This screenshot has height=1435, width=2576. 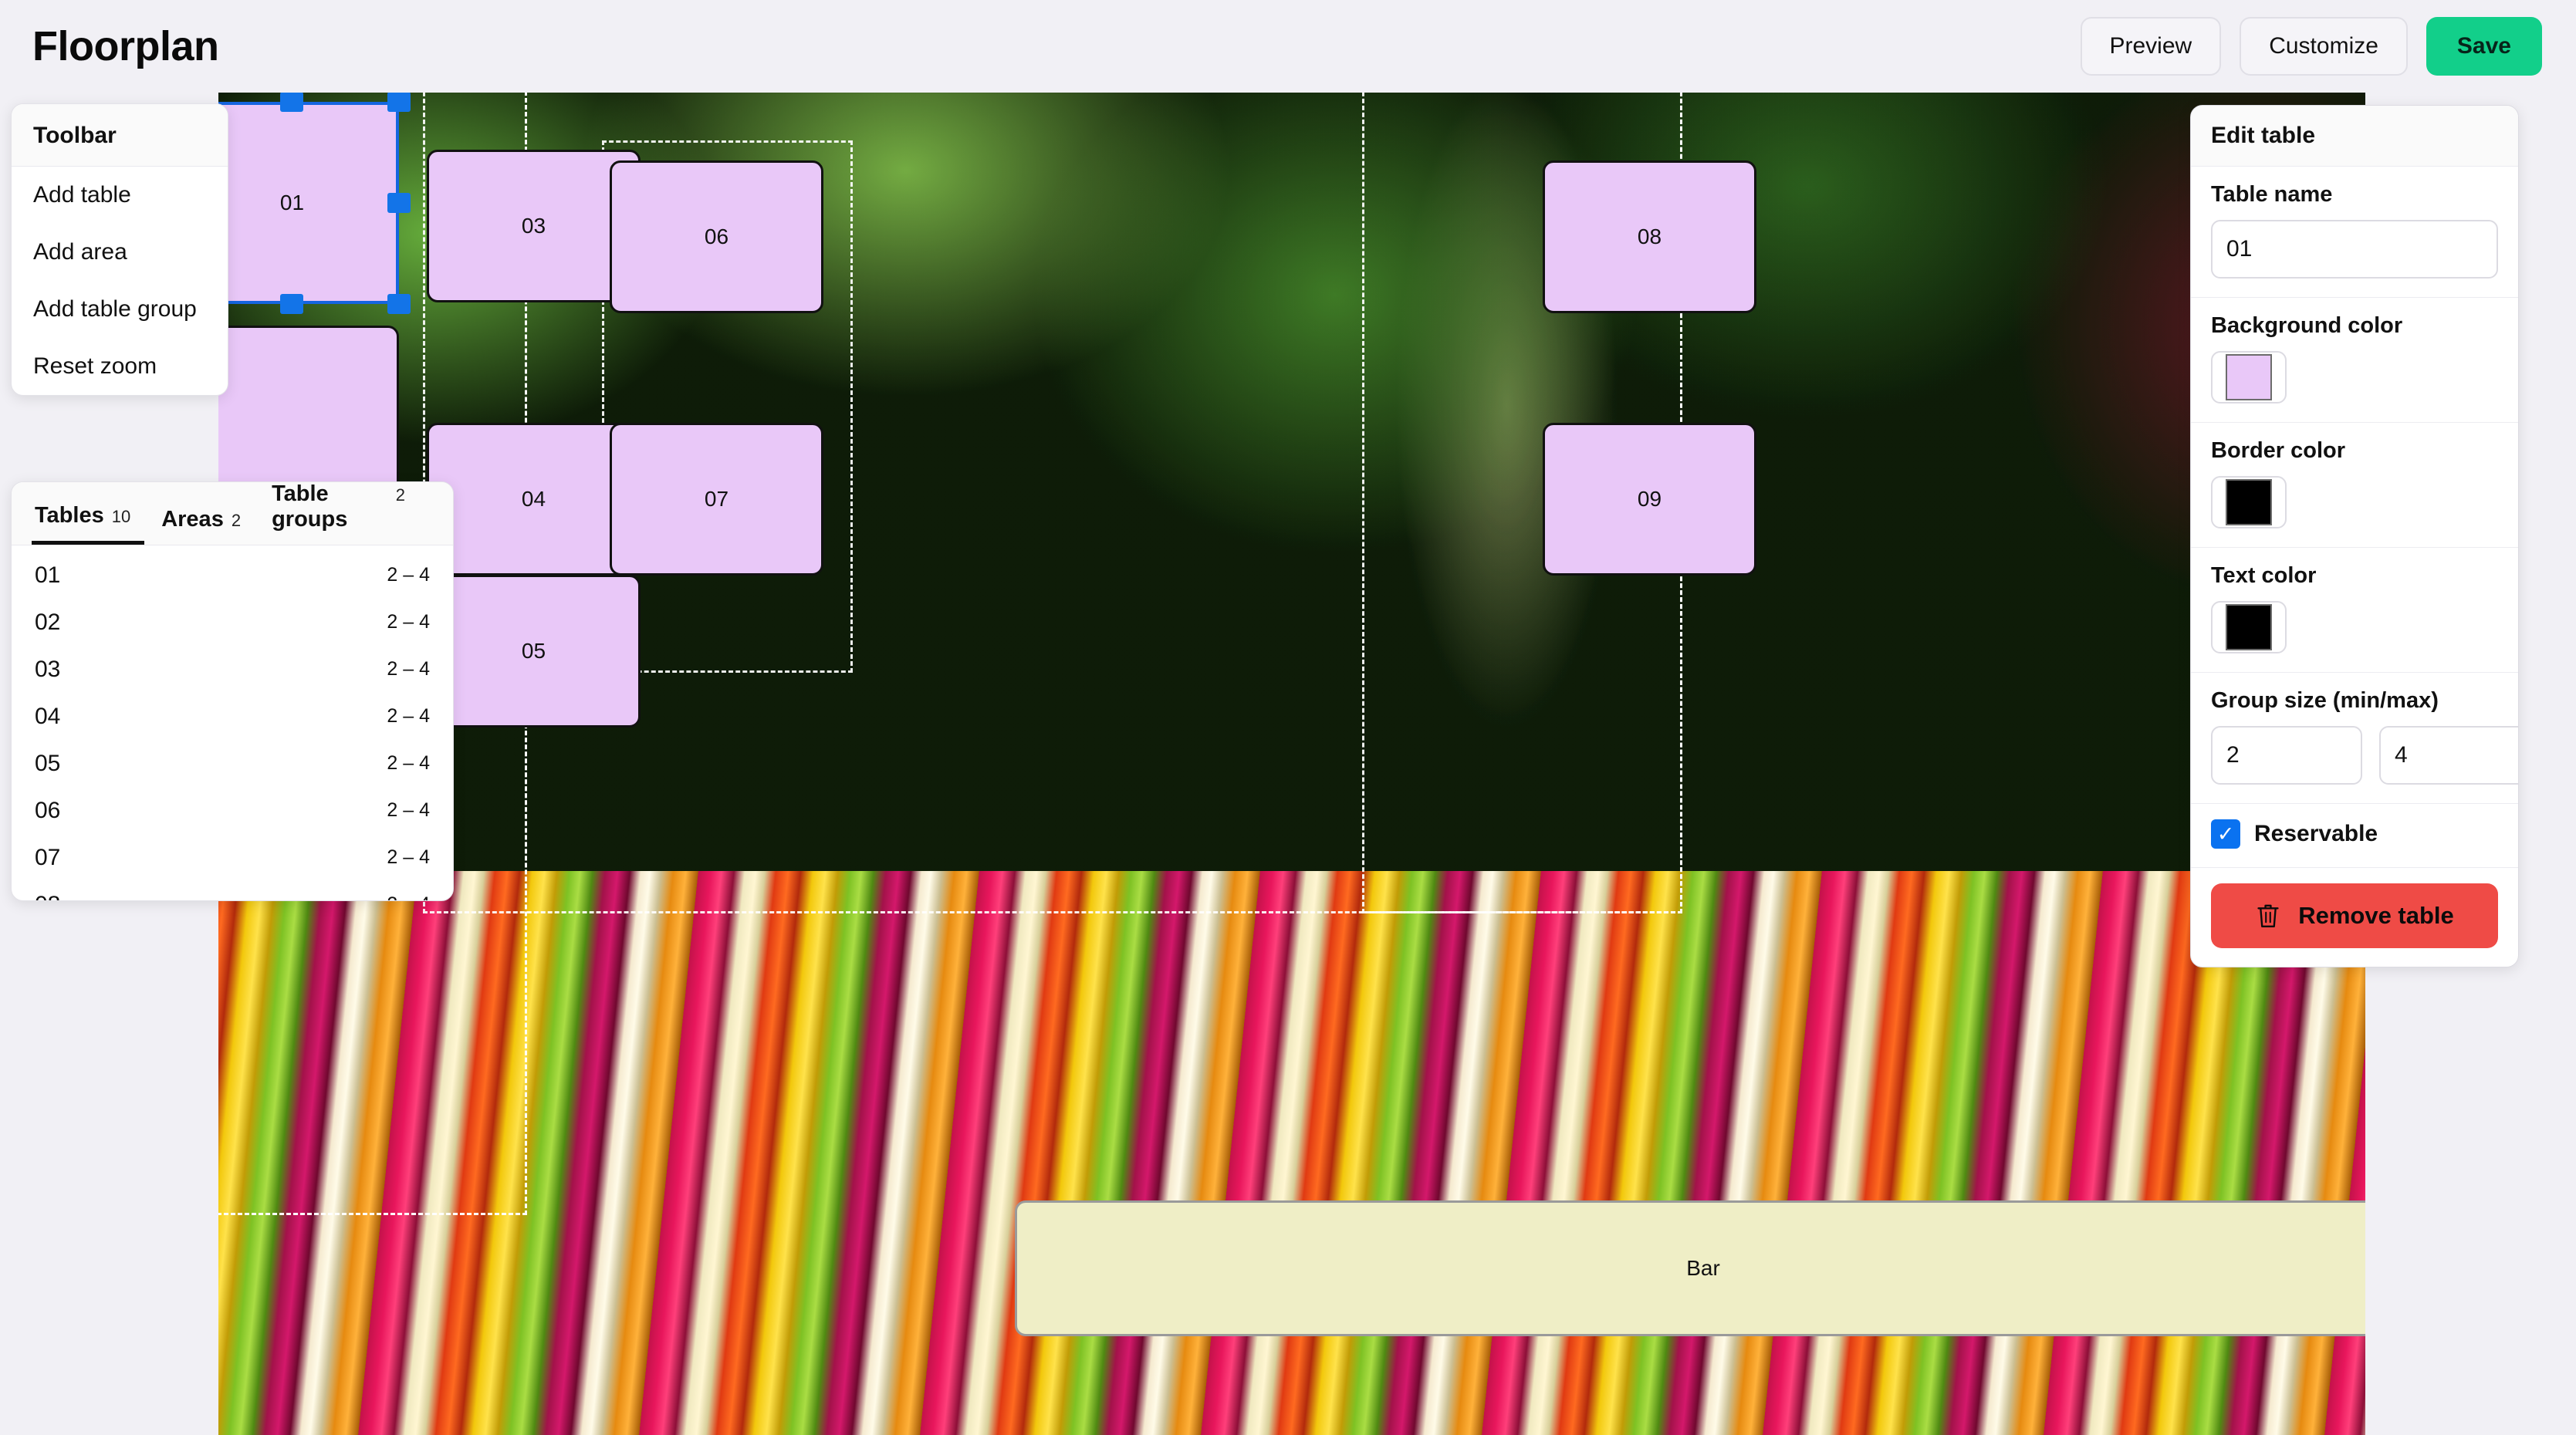 What do you see at coordinates (2354, 610) in the screenshot?
I see `field-text-color: Text color` at bounding box center [2354, 610].